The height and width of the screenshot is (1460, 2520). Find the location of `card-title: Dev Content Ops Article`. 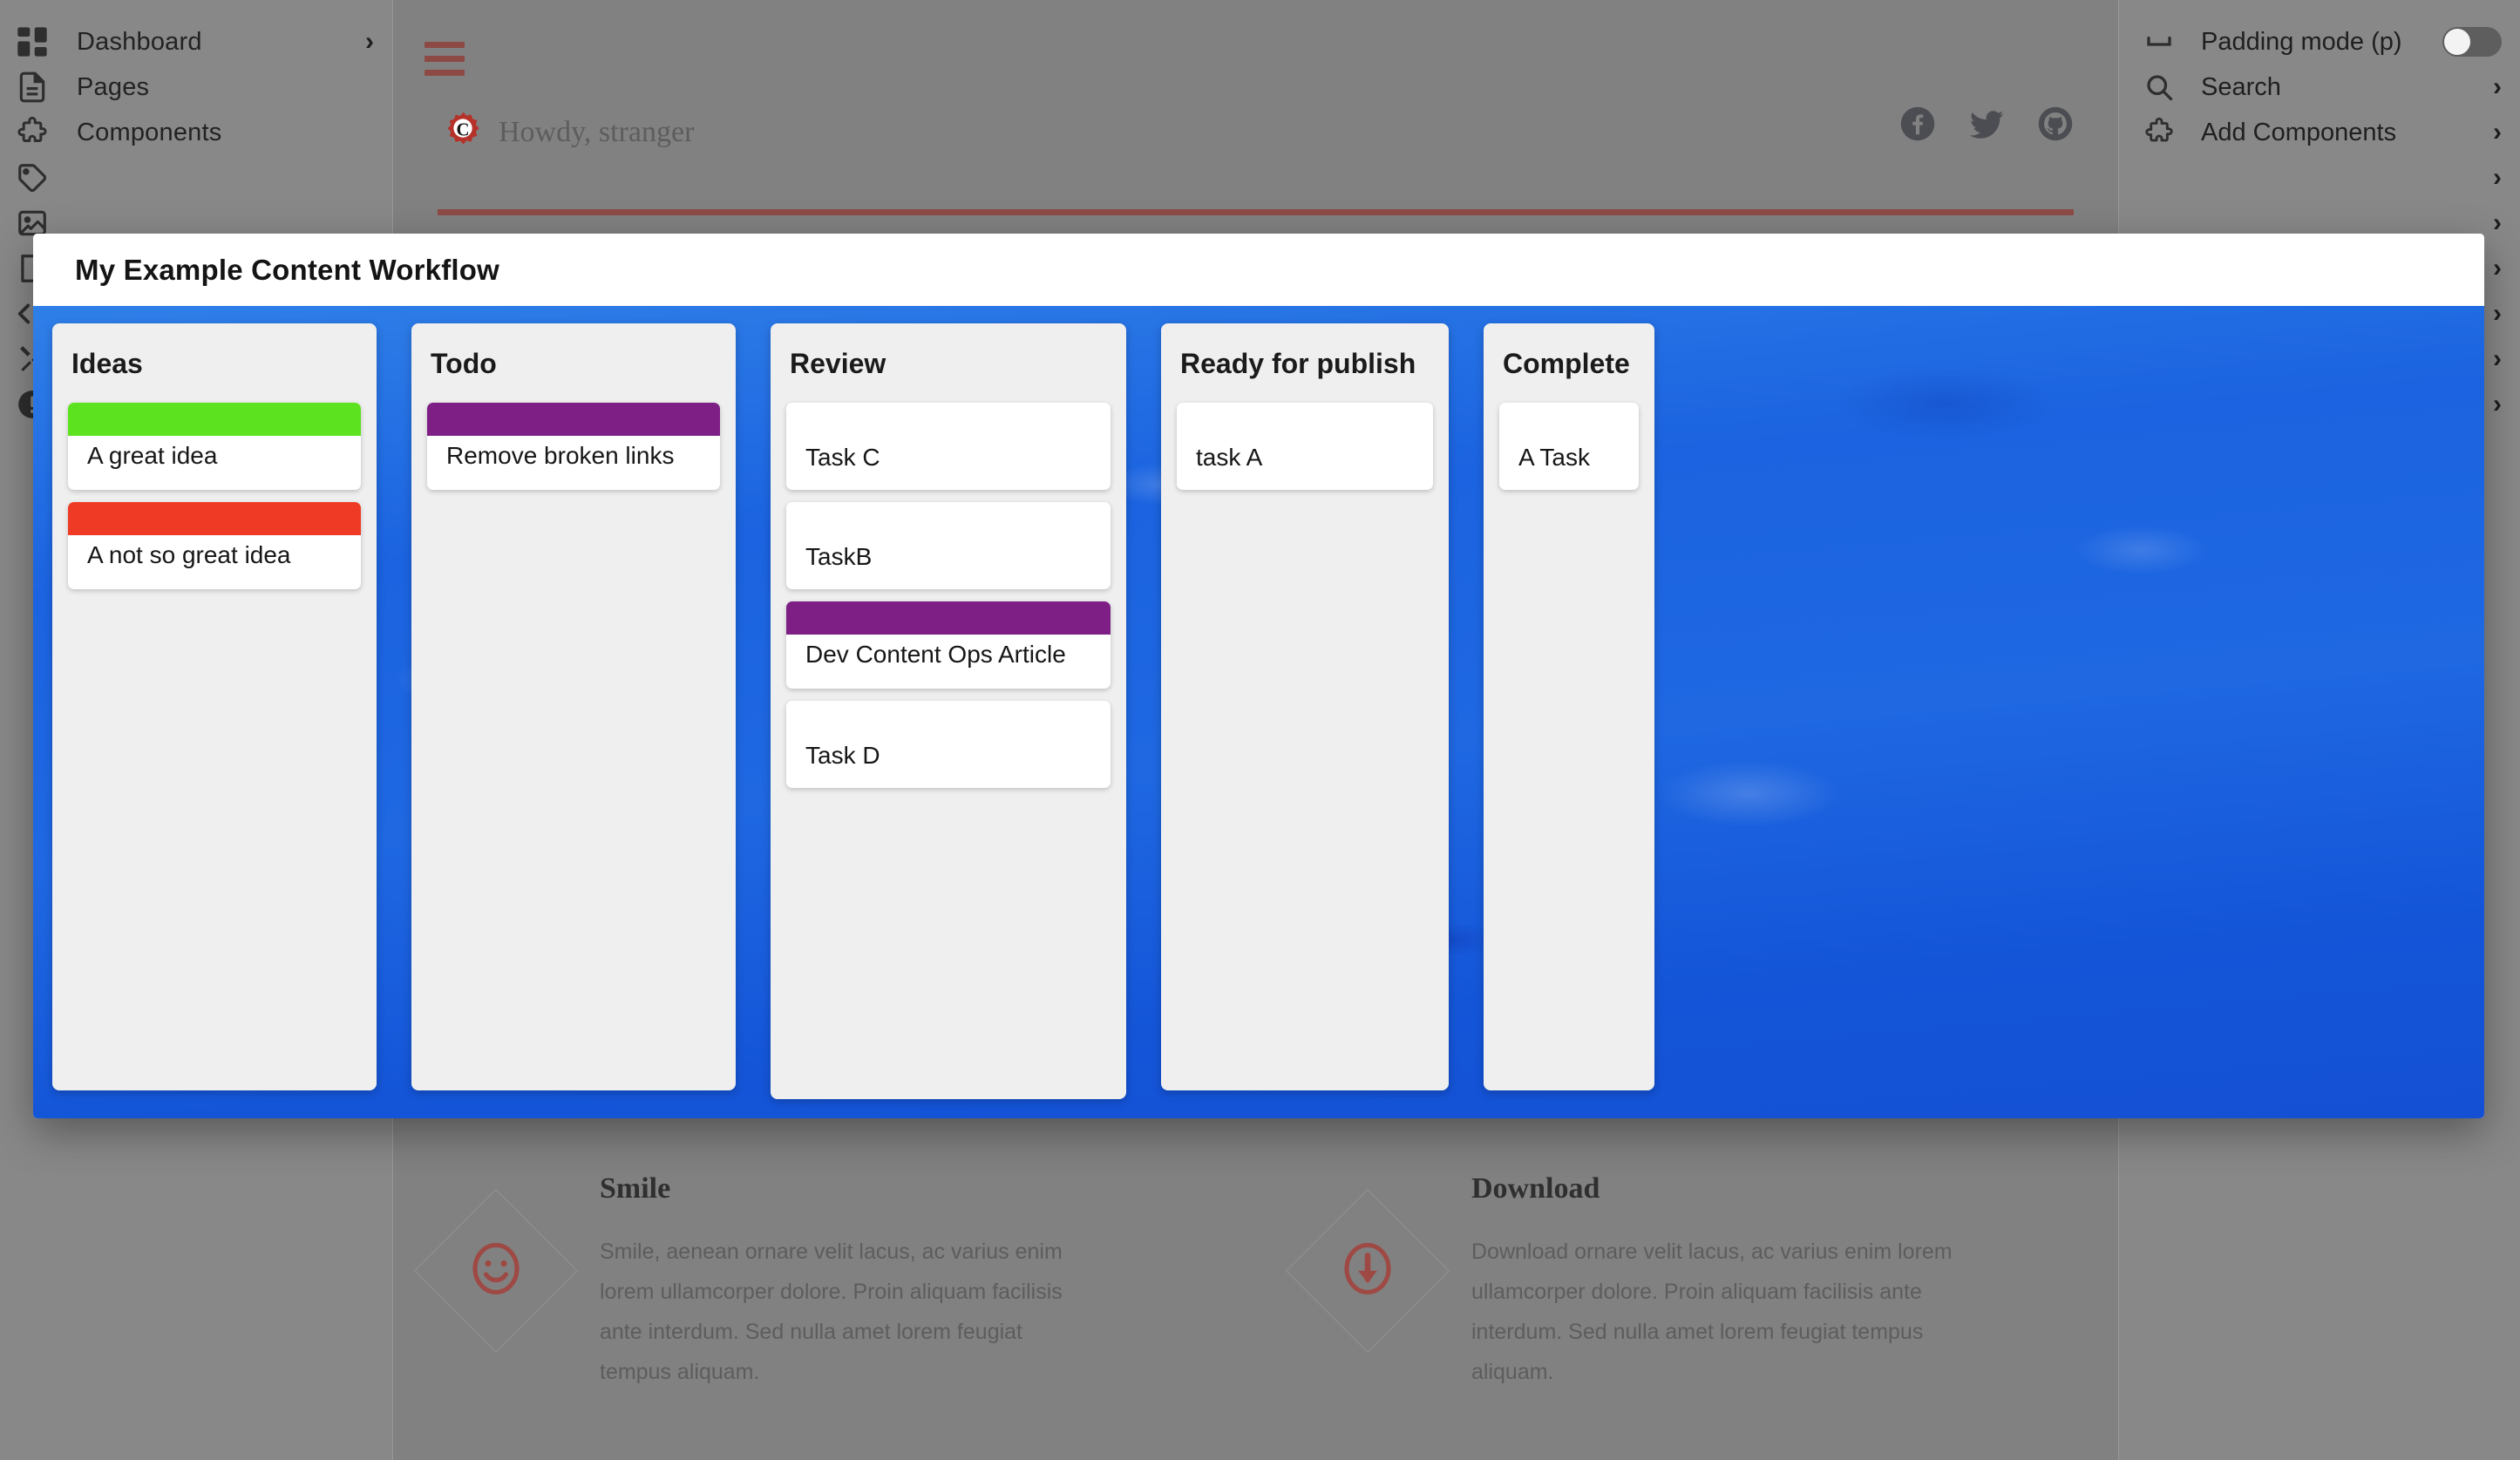

card-title: Dev Content Ops Article is located at coordinates (935, 655).